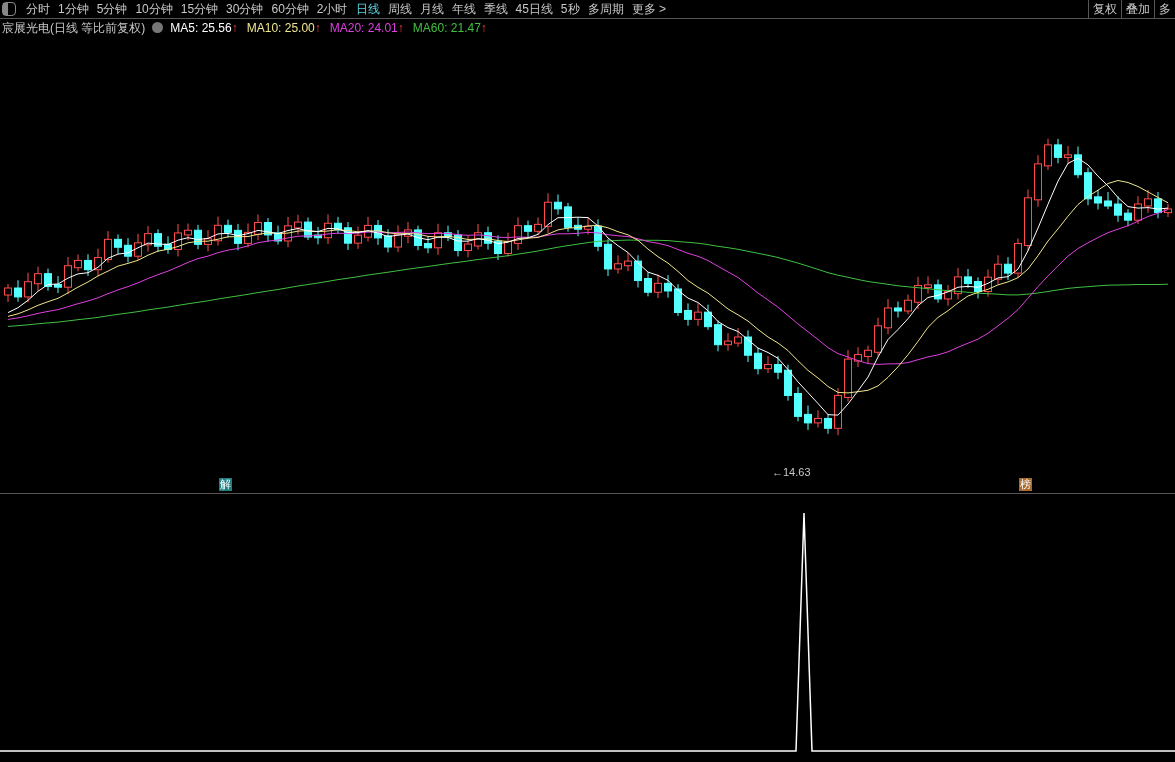 This screenshot has height=762, width=1175. I want to click on period-tab: 15分钟, so click(199, 9).